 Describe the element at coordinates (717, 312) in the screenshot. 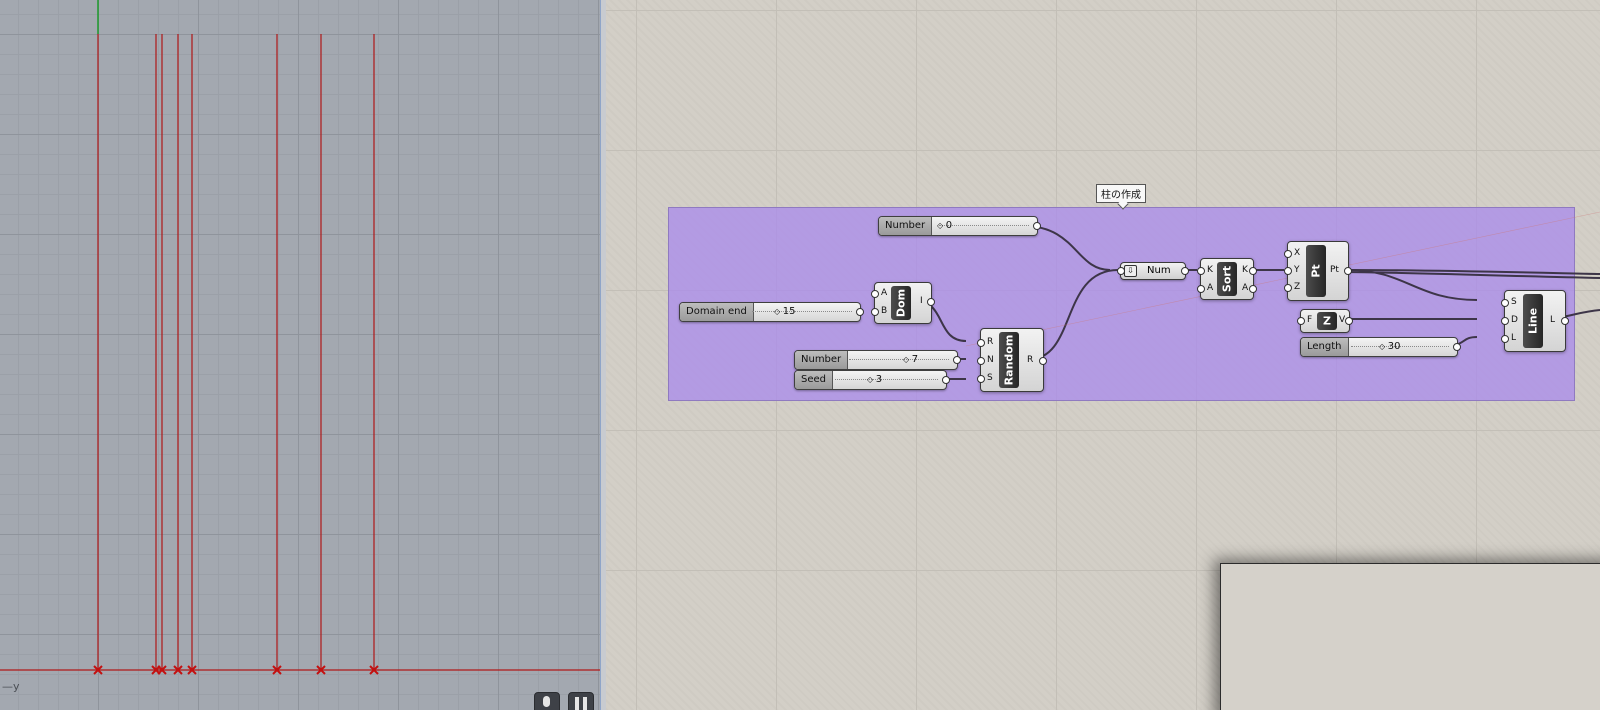

I see `slider-name: Domain end` at that location.